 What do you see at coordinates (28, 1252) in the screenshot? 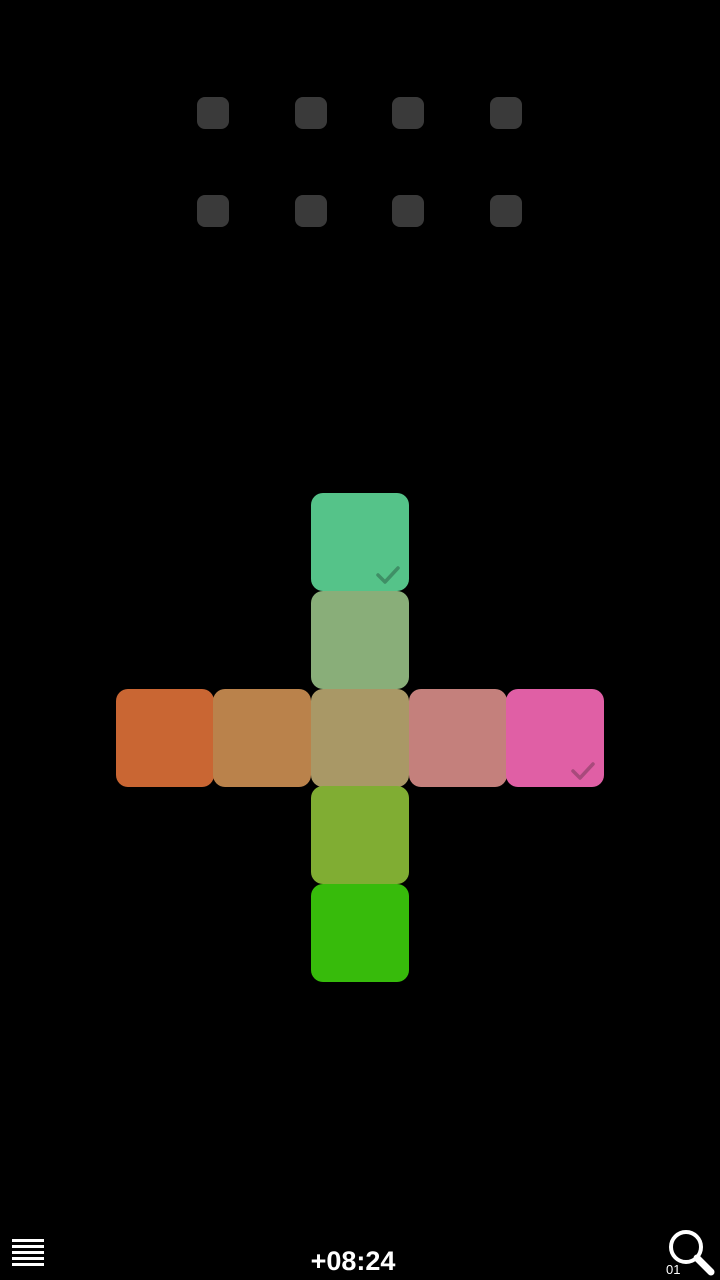
I see `hamburger-menu-icon` at bounding box center [28, 1252].